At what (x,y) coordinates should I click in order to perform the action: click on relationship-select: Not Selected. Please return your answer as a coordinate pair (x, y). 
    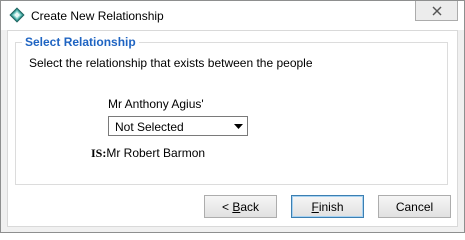
    Looking at the image, I should click on (178, 126).